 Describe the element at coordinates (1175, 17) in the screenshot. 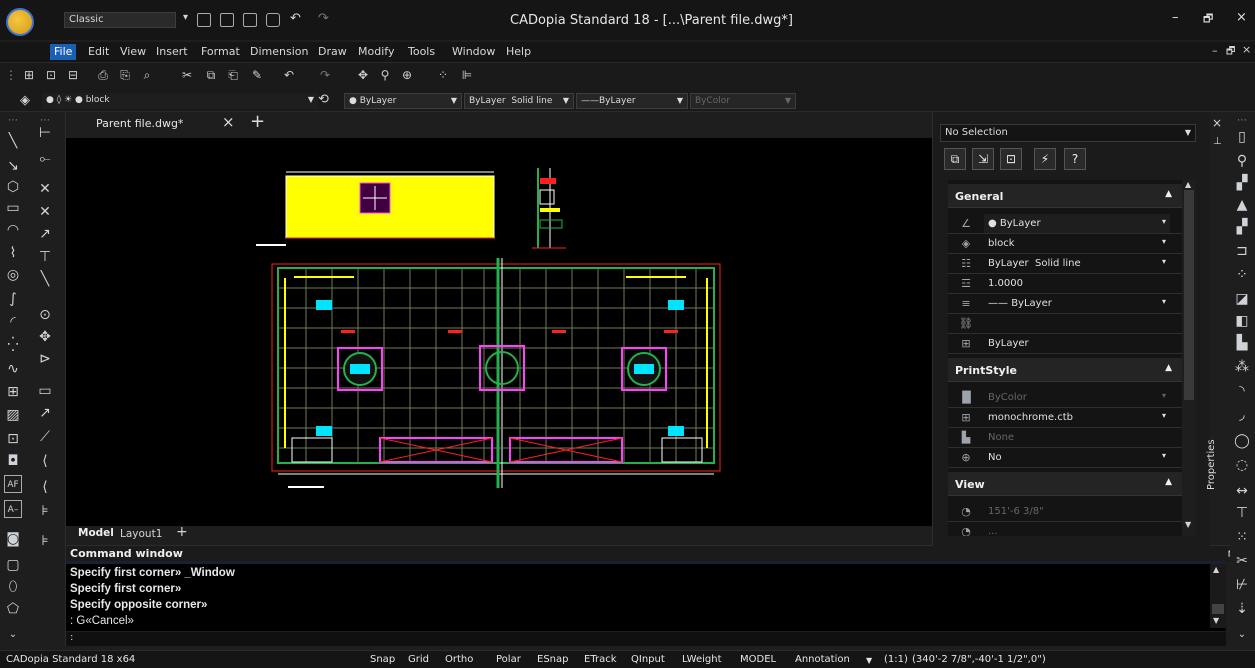

I see `minimize-button: –` at that location.